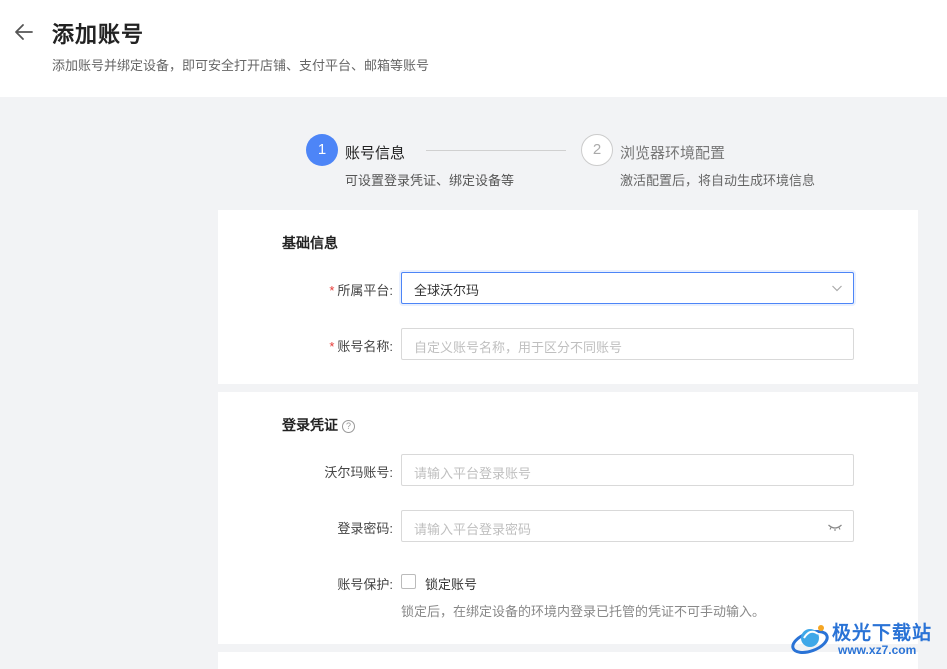 This screenshot has height=669, width=947. I want to click on step-2-title: 浏览器环境配置, so click(673, 153).